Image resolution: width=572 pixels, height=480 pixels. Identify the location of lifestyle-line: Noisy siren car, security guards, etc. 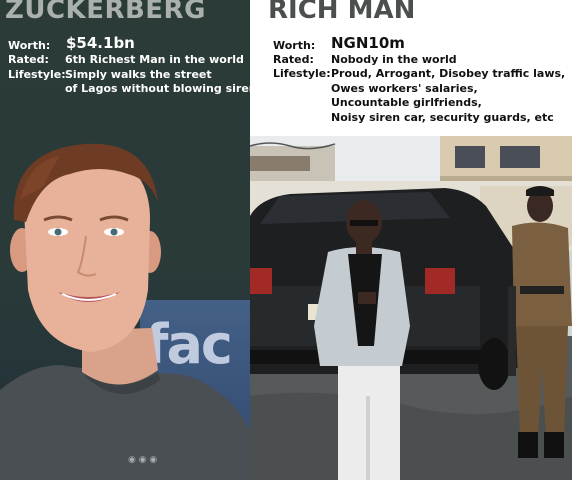
(442, 117).